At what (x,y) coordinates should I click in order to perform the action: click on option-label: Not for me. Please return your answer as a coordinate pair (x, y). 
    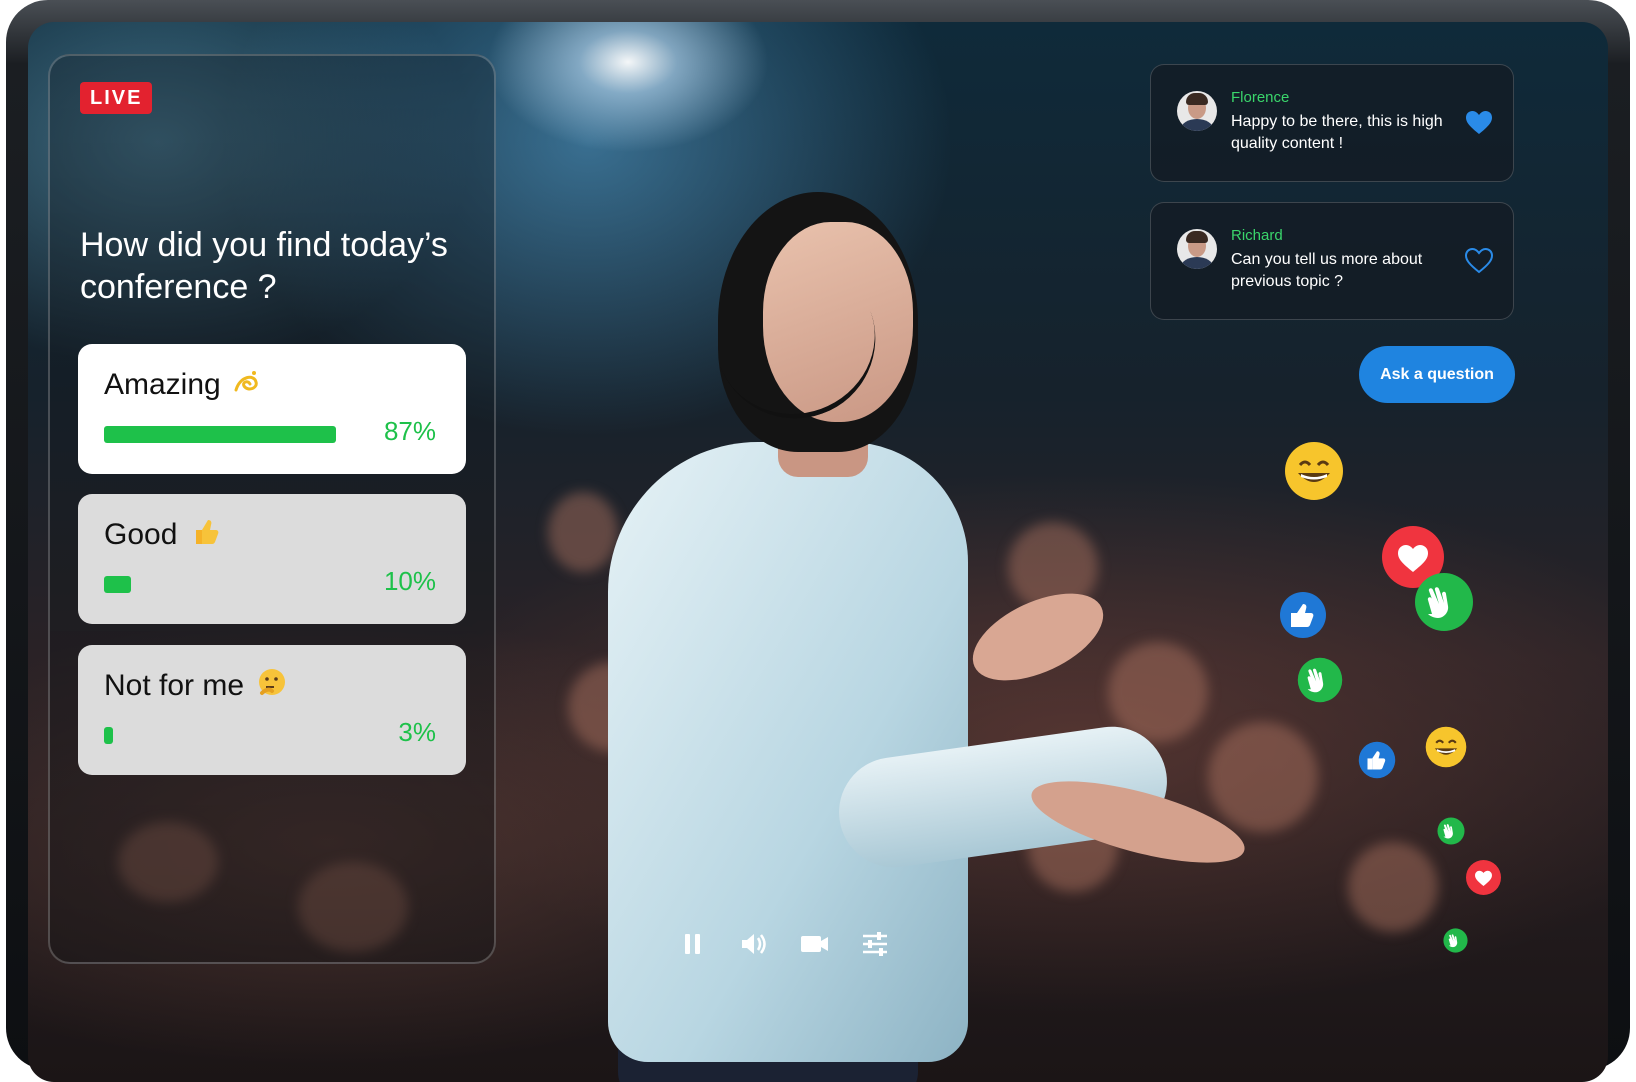
    Looking at the image, I should click on (174, 685).